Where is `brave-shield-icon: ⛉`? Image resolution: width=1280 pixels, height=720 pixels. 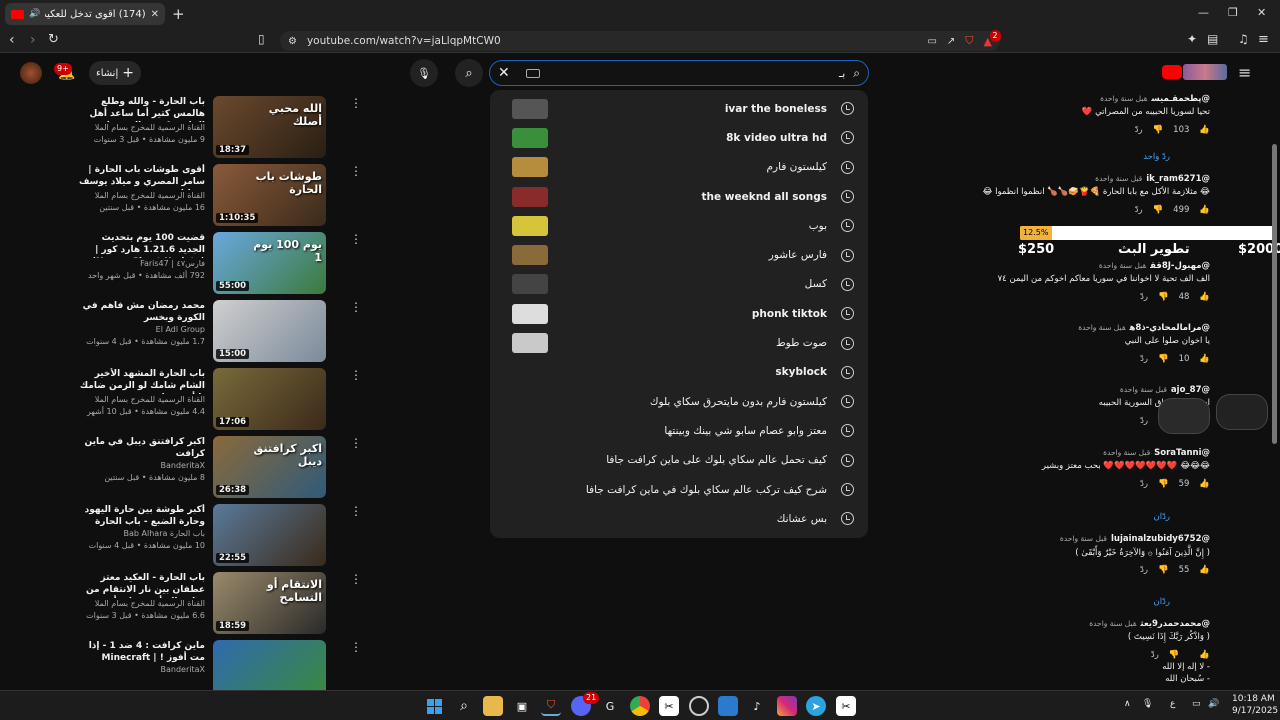 brave-shield-icon: ⛉ is located at coordinates (969, 41).